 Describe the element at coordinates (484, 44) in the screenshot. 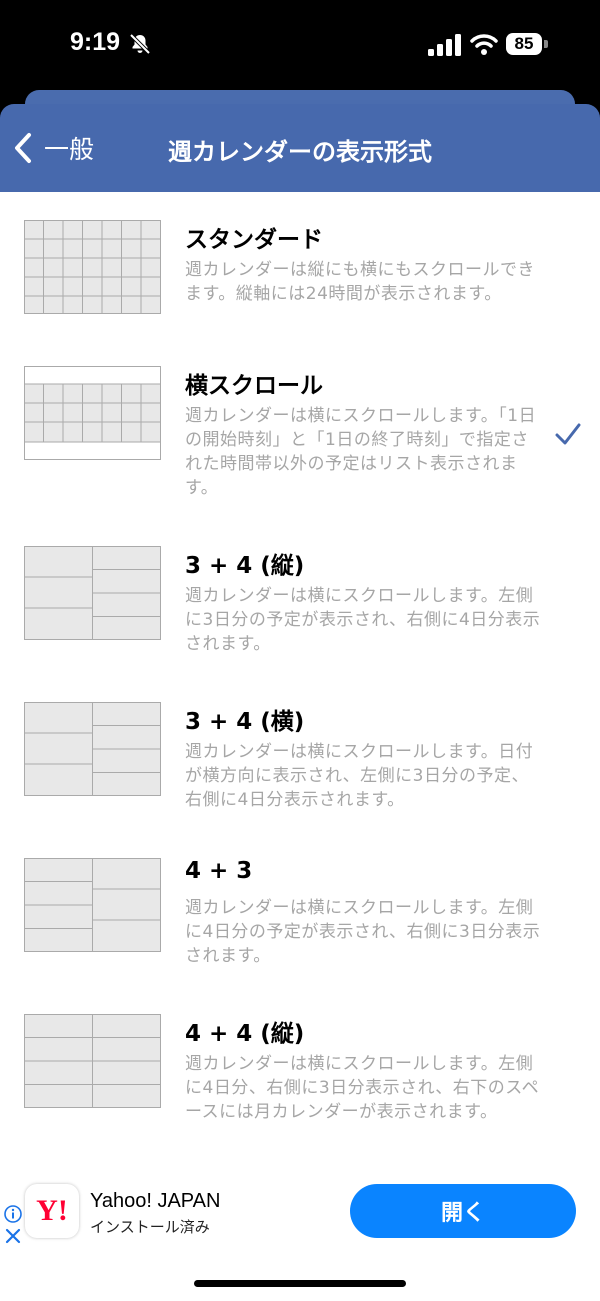

I see `wifi-icon` at that location.